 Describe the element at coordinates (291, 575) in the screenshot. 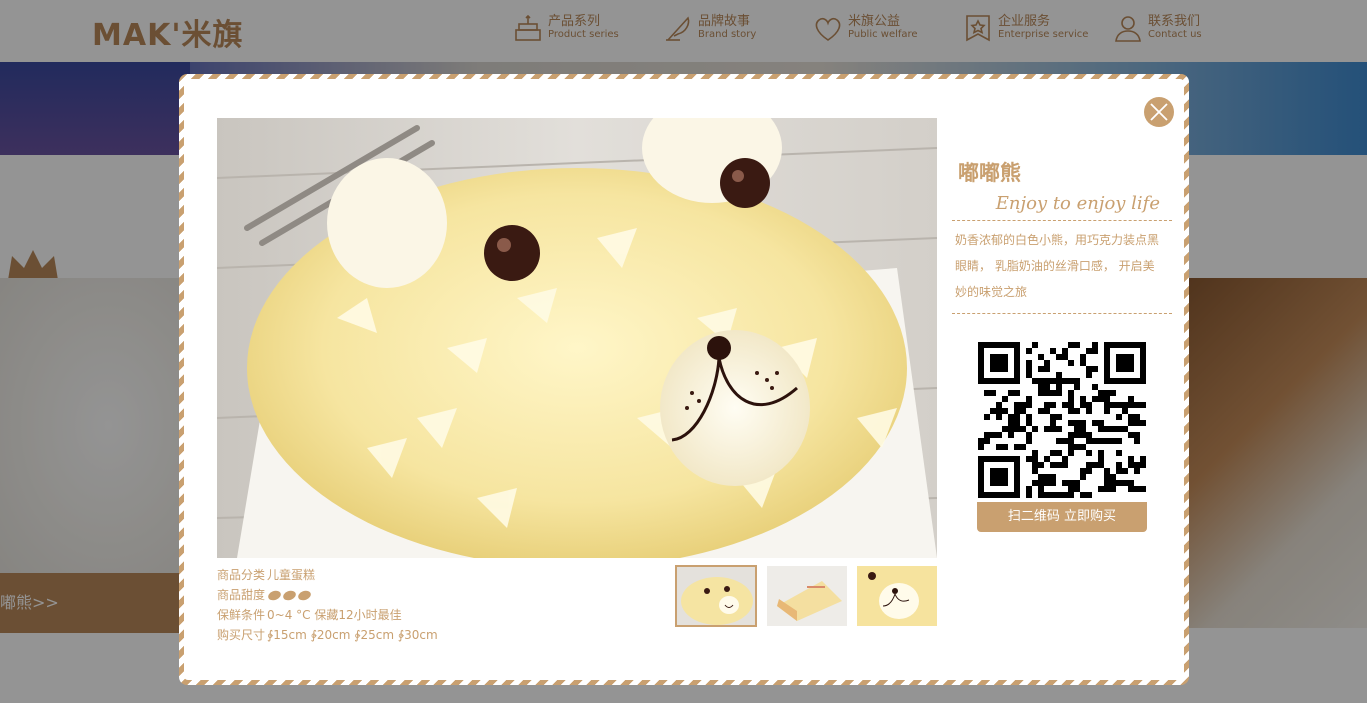

I see `spec-category-value: 儿童蛋糕` at that location.